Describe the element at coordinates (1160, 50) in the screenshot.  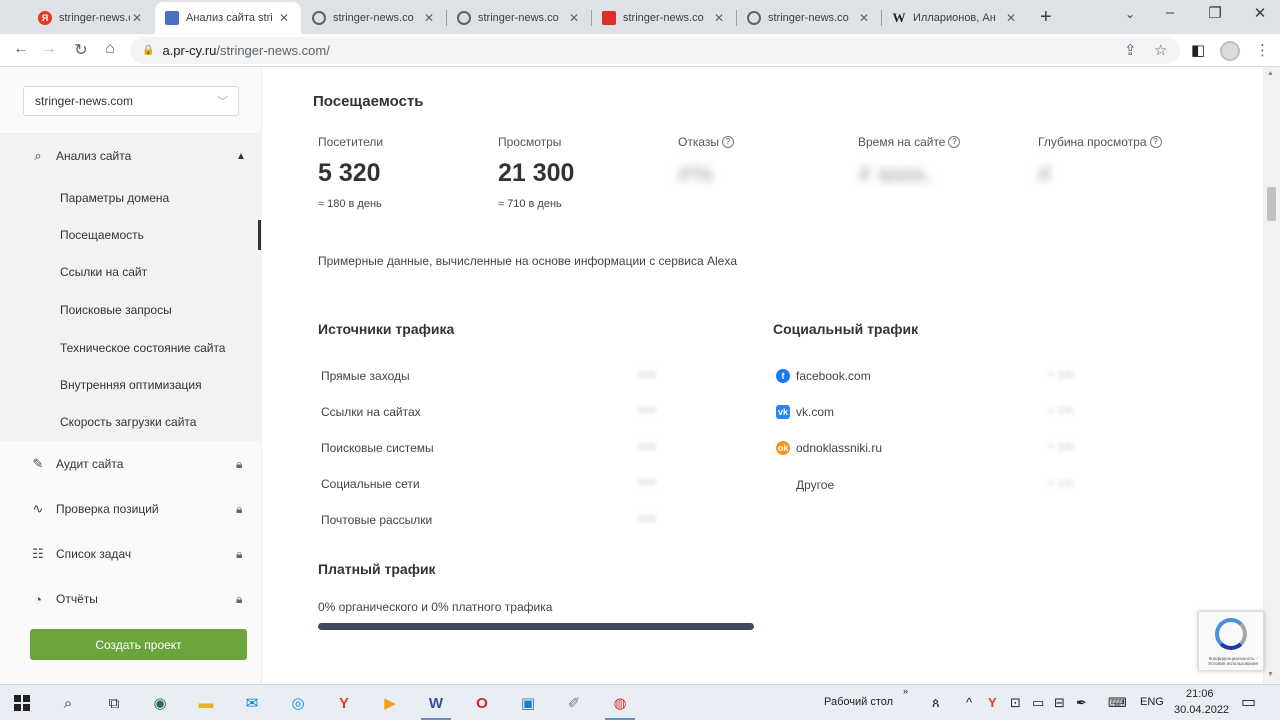
I see `bookmark-star-icon: ☆` at that location.